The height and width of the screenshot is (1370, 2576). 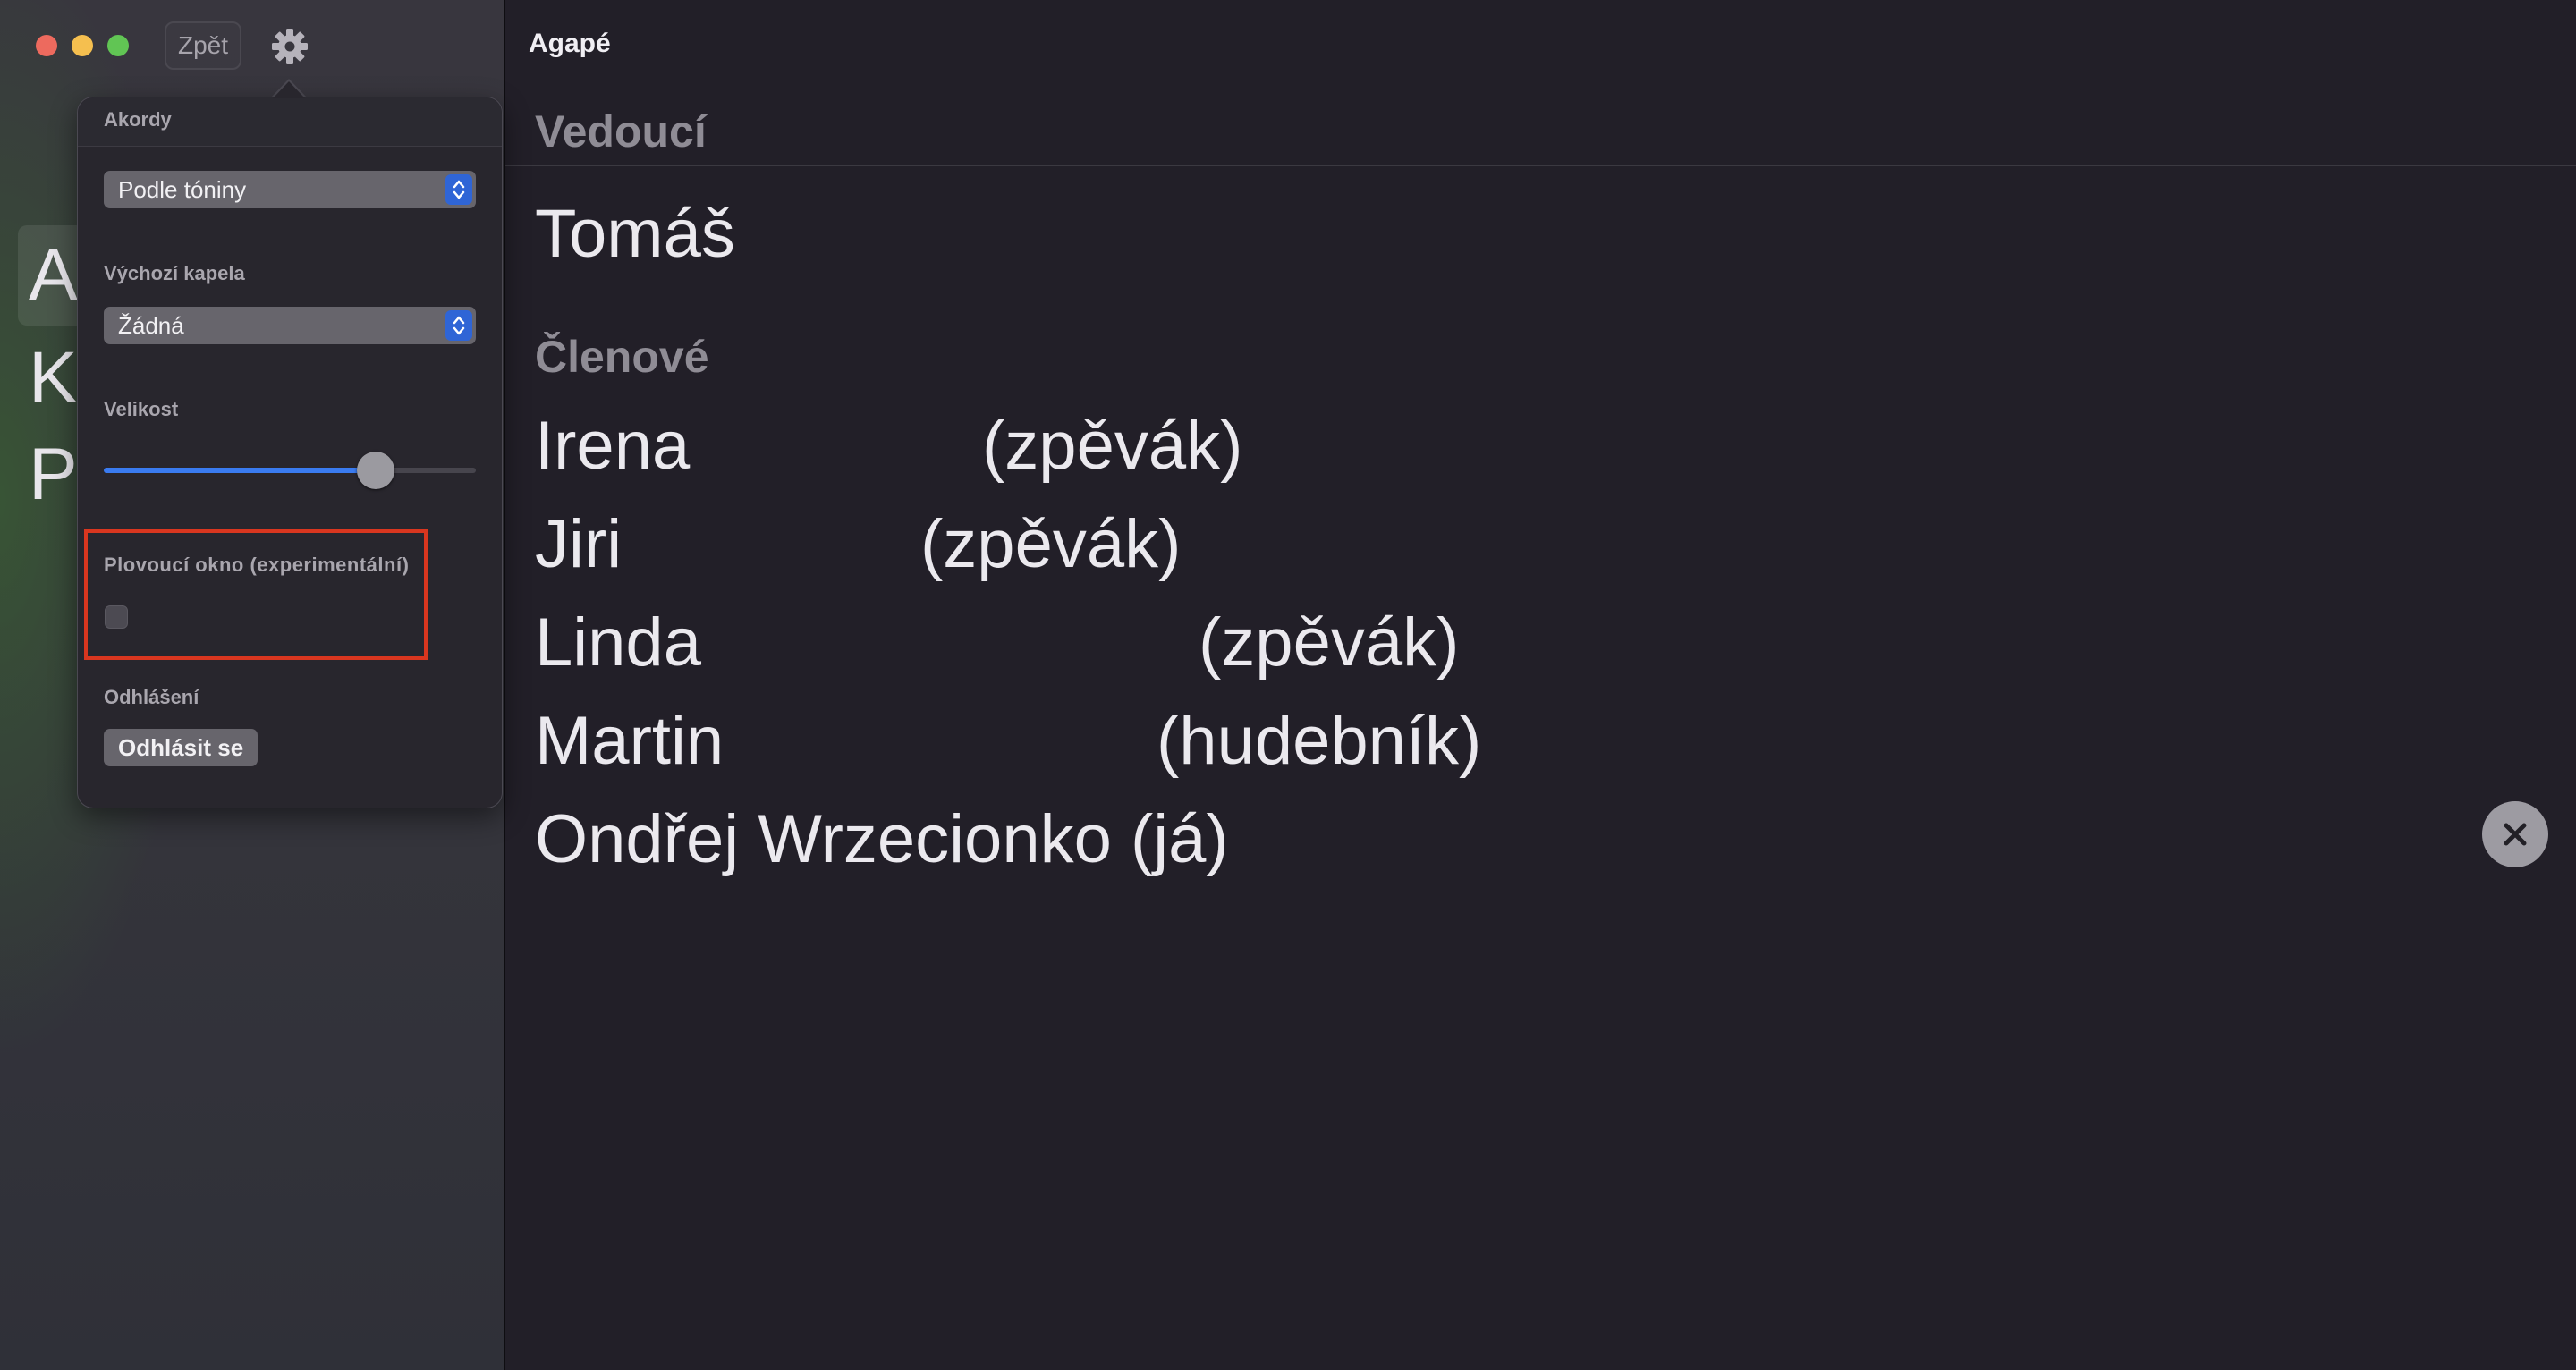 I want to click on member-name: Linda, so click(x=618, y=643).